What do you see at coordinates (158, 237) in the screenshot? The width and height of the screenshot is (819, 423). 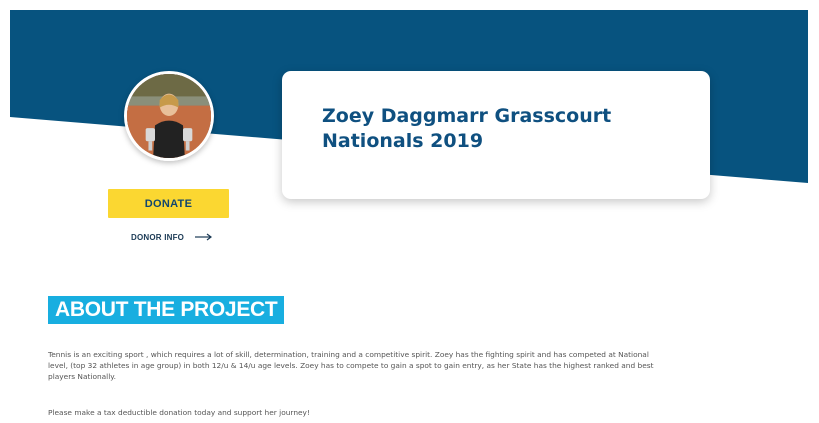 I see `donor-info-label: DONOR INFO` at bounding box center [158, 237].